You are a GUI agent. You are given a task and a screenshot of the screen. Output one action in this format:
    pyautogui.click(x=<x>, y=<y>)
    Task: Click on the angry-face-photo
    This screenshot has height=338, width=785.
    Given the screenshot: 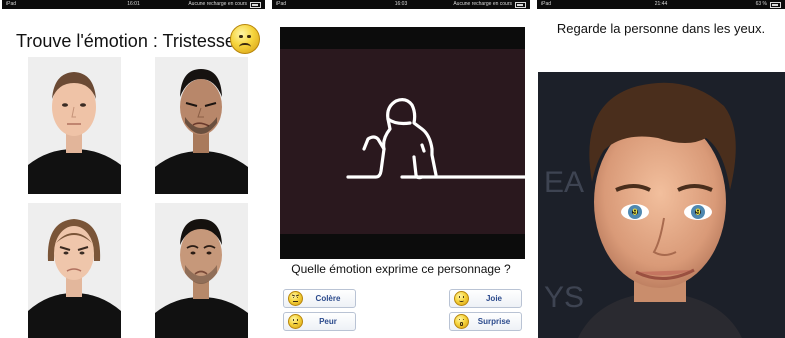 What is the action you would take?
    pyautogui.click(x=74, y=270)
    